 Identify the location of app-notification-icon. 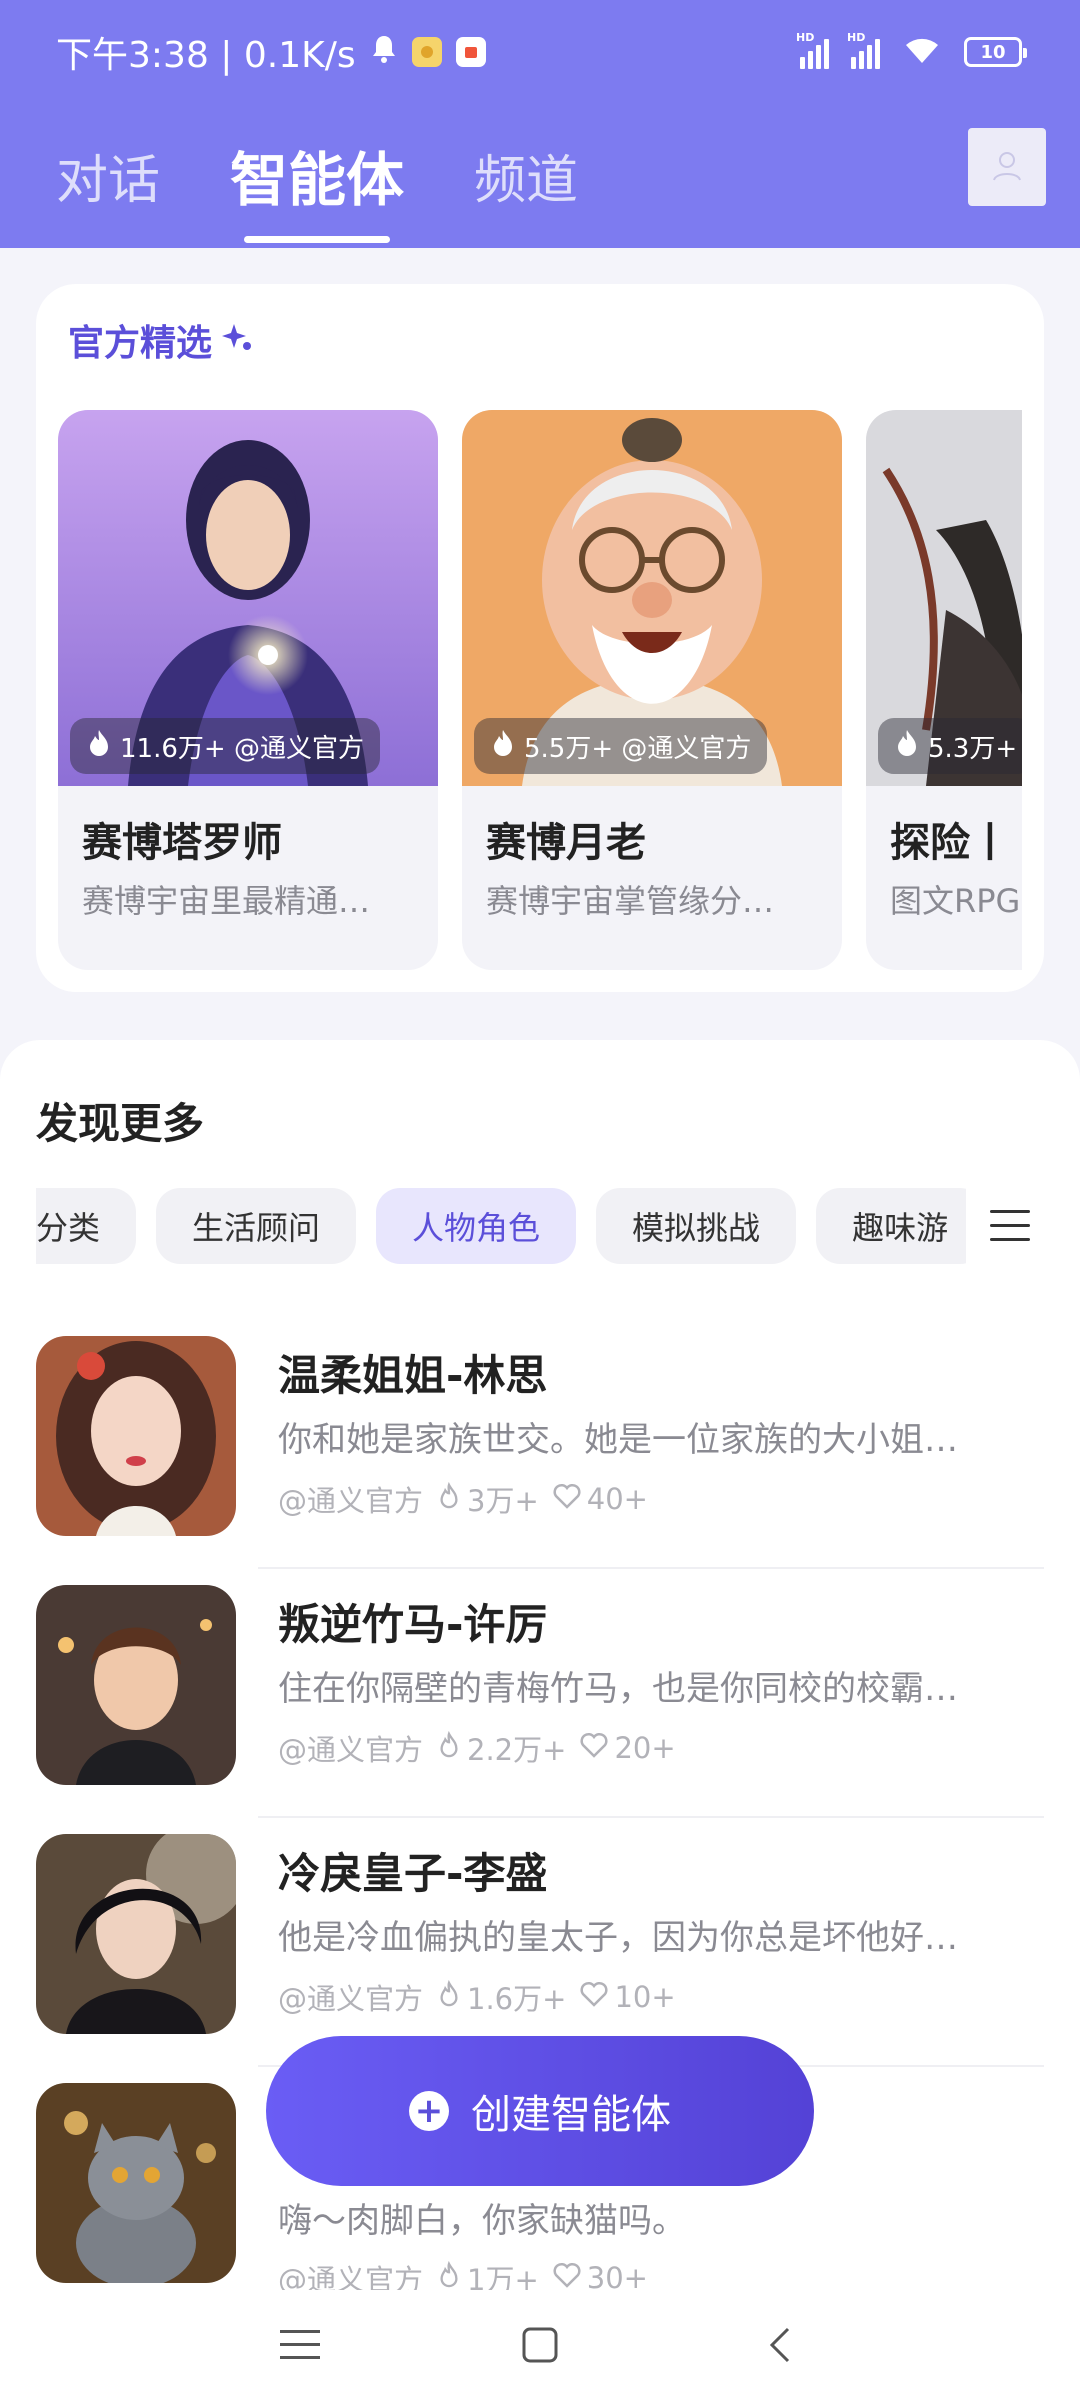
(426, 52).